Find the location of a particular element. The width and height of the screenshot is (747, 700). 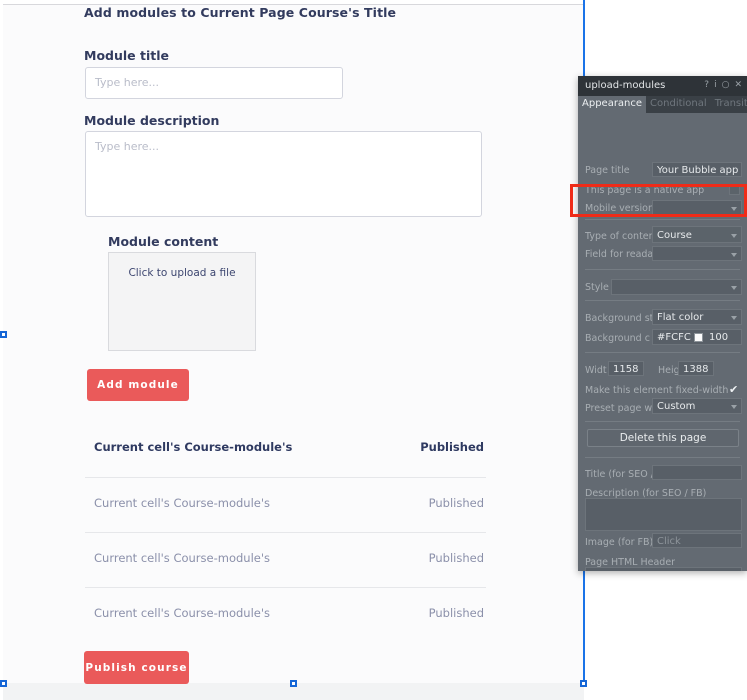

dropdown-mobile-version is located at coordinates (697, 207).